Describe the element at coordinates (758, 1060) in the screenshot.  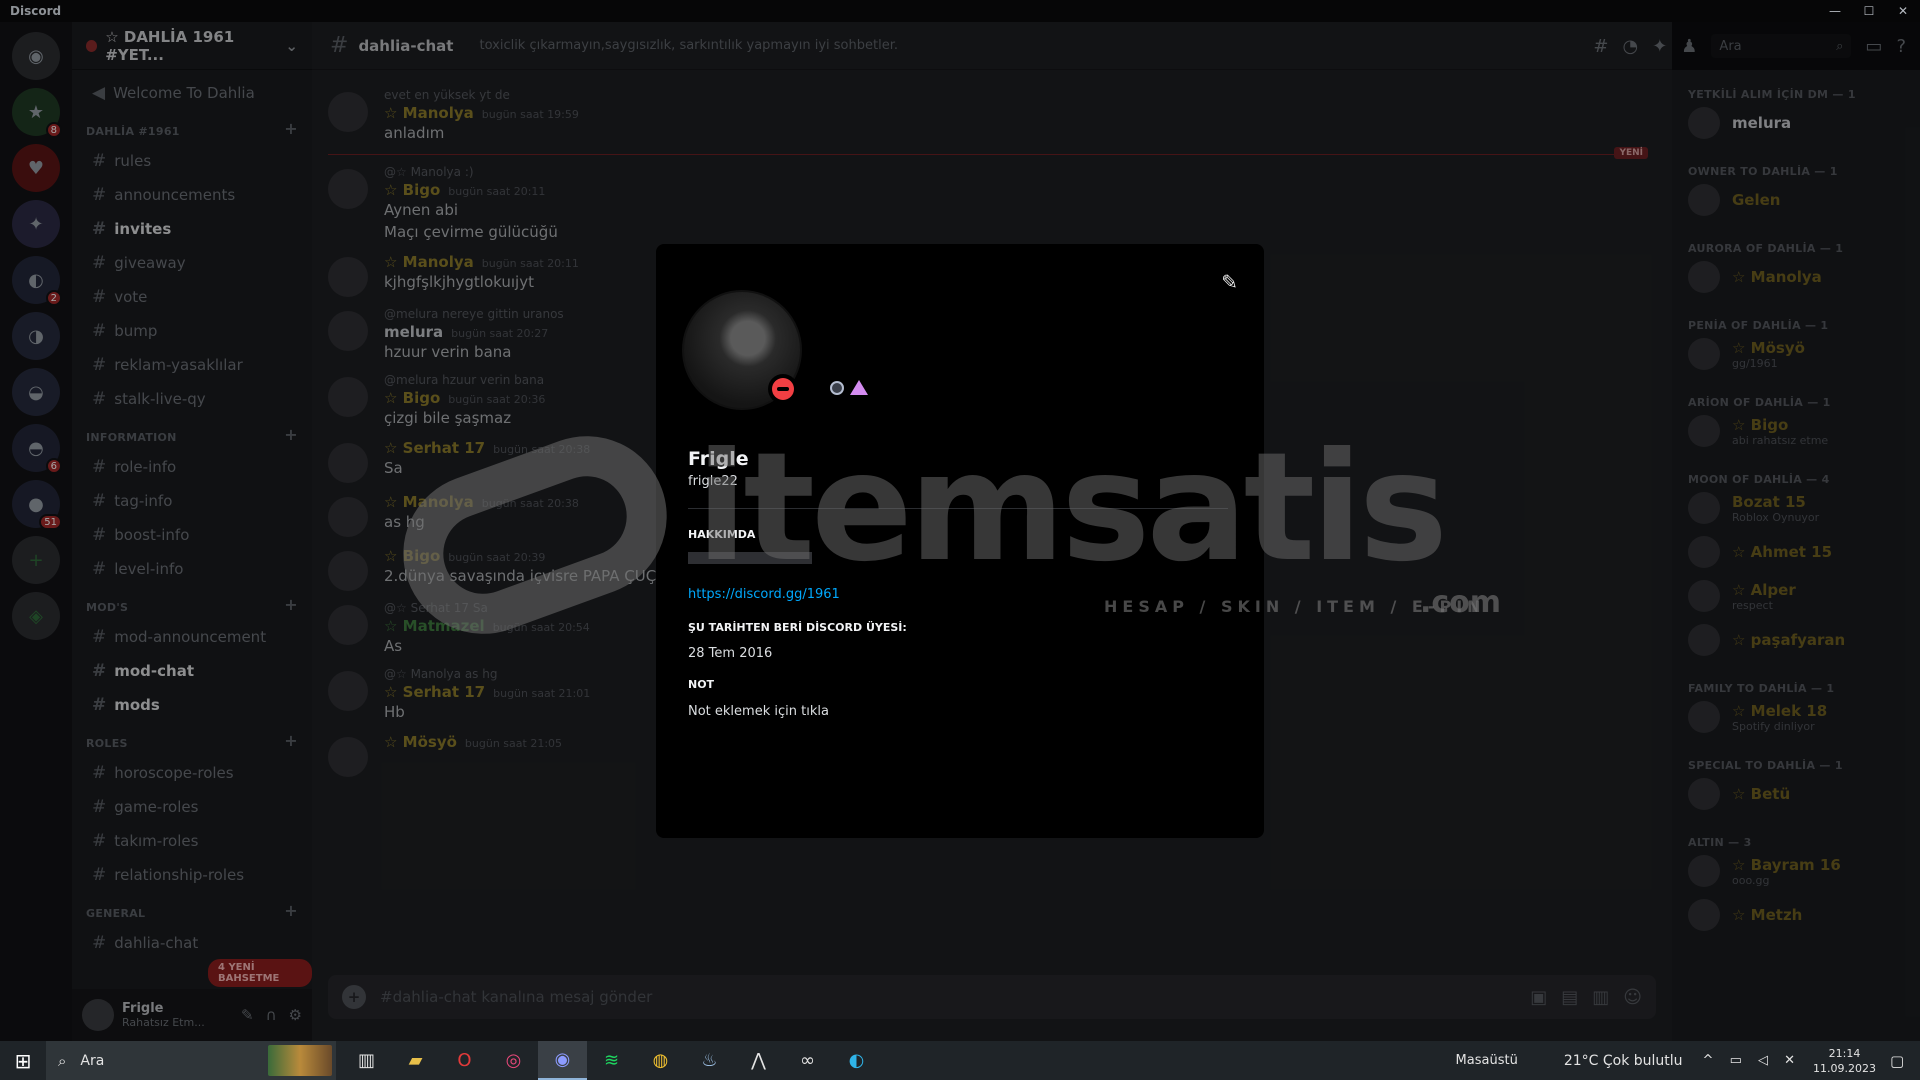
I see `epic-games-icon: ⋀` at that location.